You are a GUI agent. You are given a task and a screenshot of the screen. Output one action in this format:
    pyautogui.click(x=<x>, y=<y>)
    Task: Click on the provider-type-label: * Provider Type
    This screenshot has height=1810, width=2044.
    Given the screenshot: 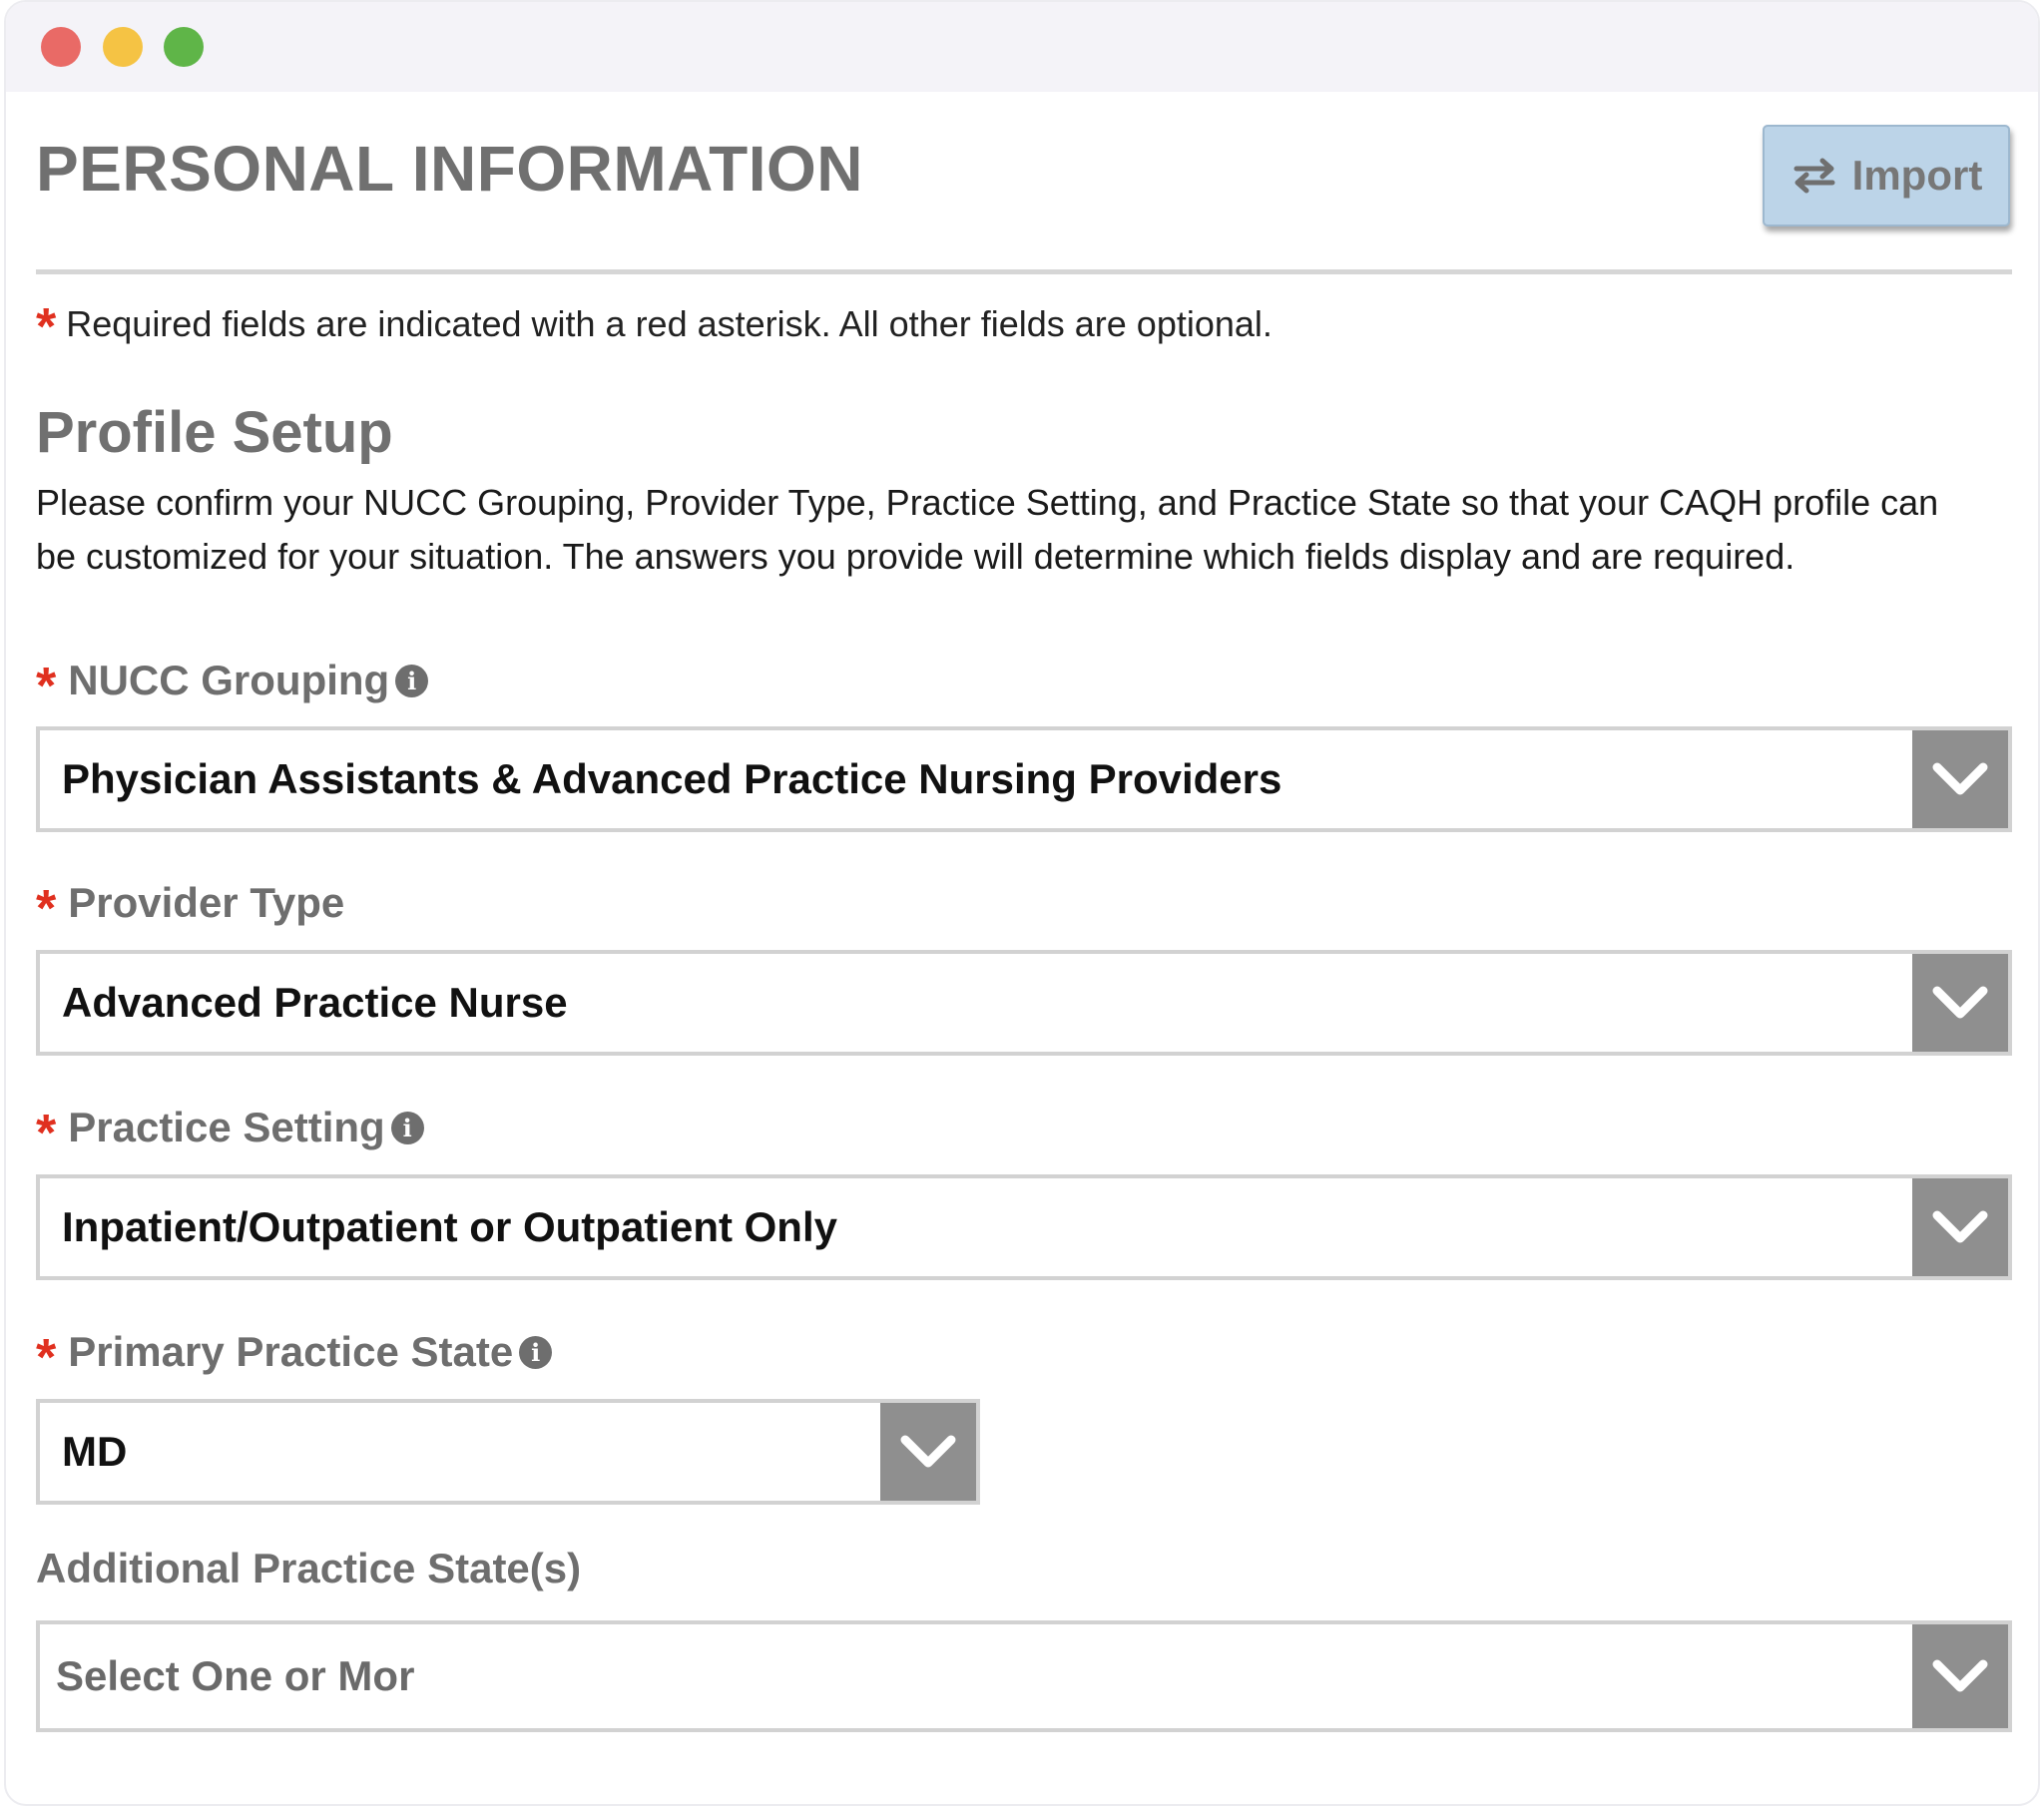 What is the action you would take?
    pyautogui.click(x=190, y=906)
    